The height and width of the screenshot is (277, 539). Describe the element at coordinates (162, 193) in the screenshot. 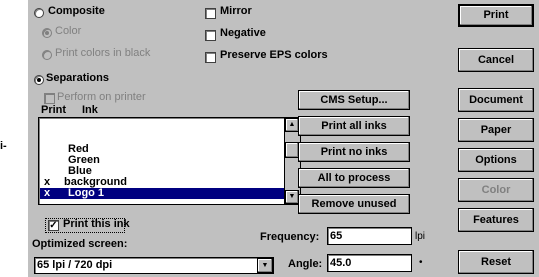

I see `list-item-selected: x Logo 1` at that location.